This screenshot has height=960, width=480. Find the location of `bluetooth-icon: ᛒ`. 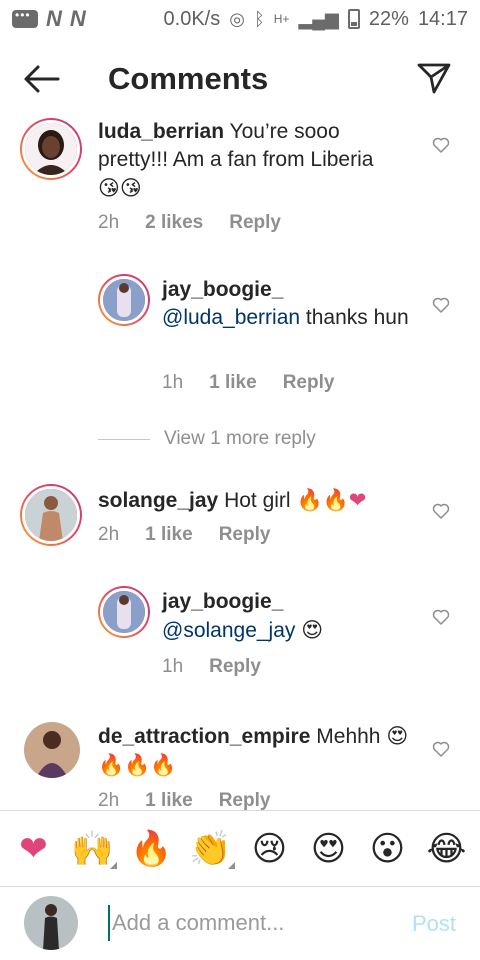

bluetooth-icon: ᛒ is located at coordinates (259, 18).